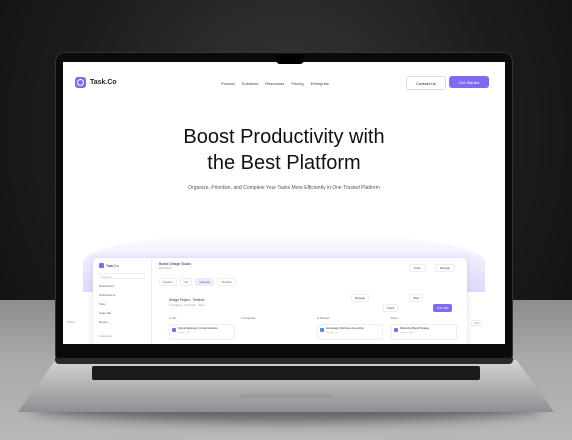  What do you see at coordinates (424, 332) in the screenshot?
I see `task-card: Marketing Brand Strategy Design · Due` at bounding box center [424, 332].